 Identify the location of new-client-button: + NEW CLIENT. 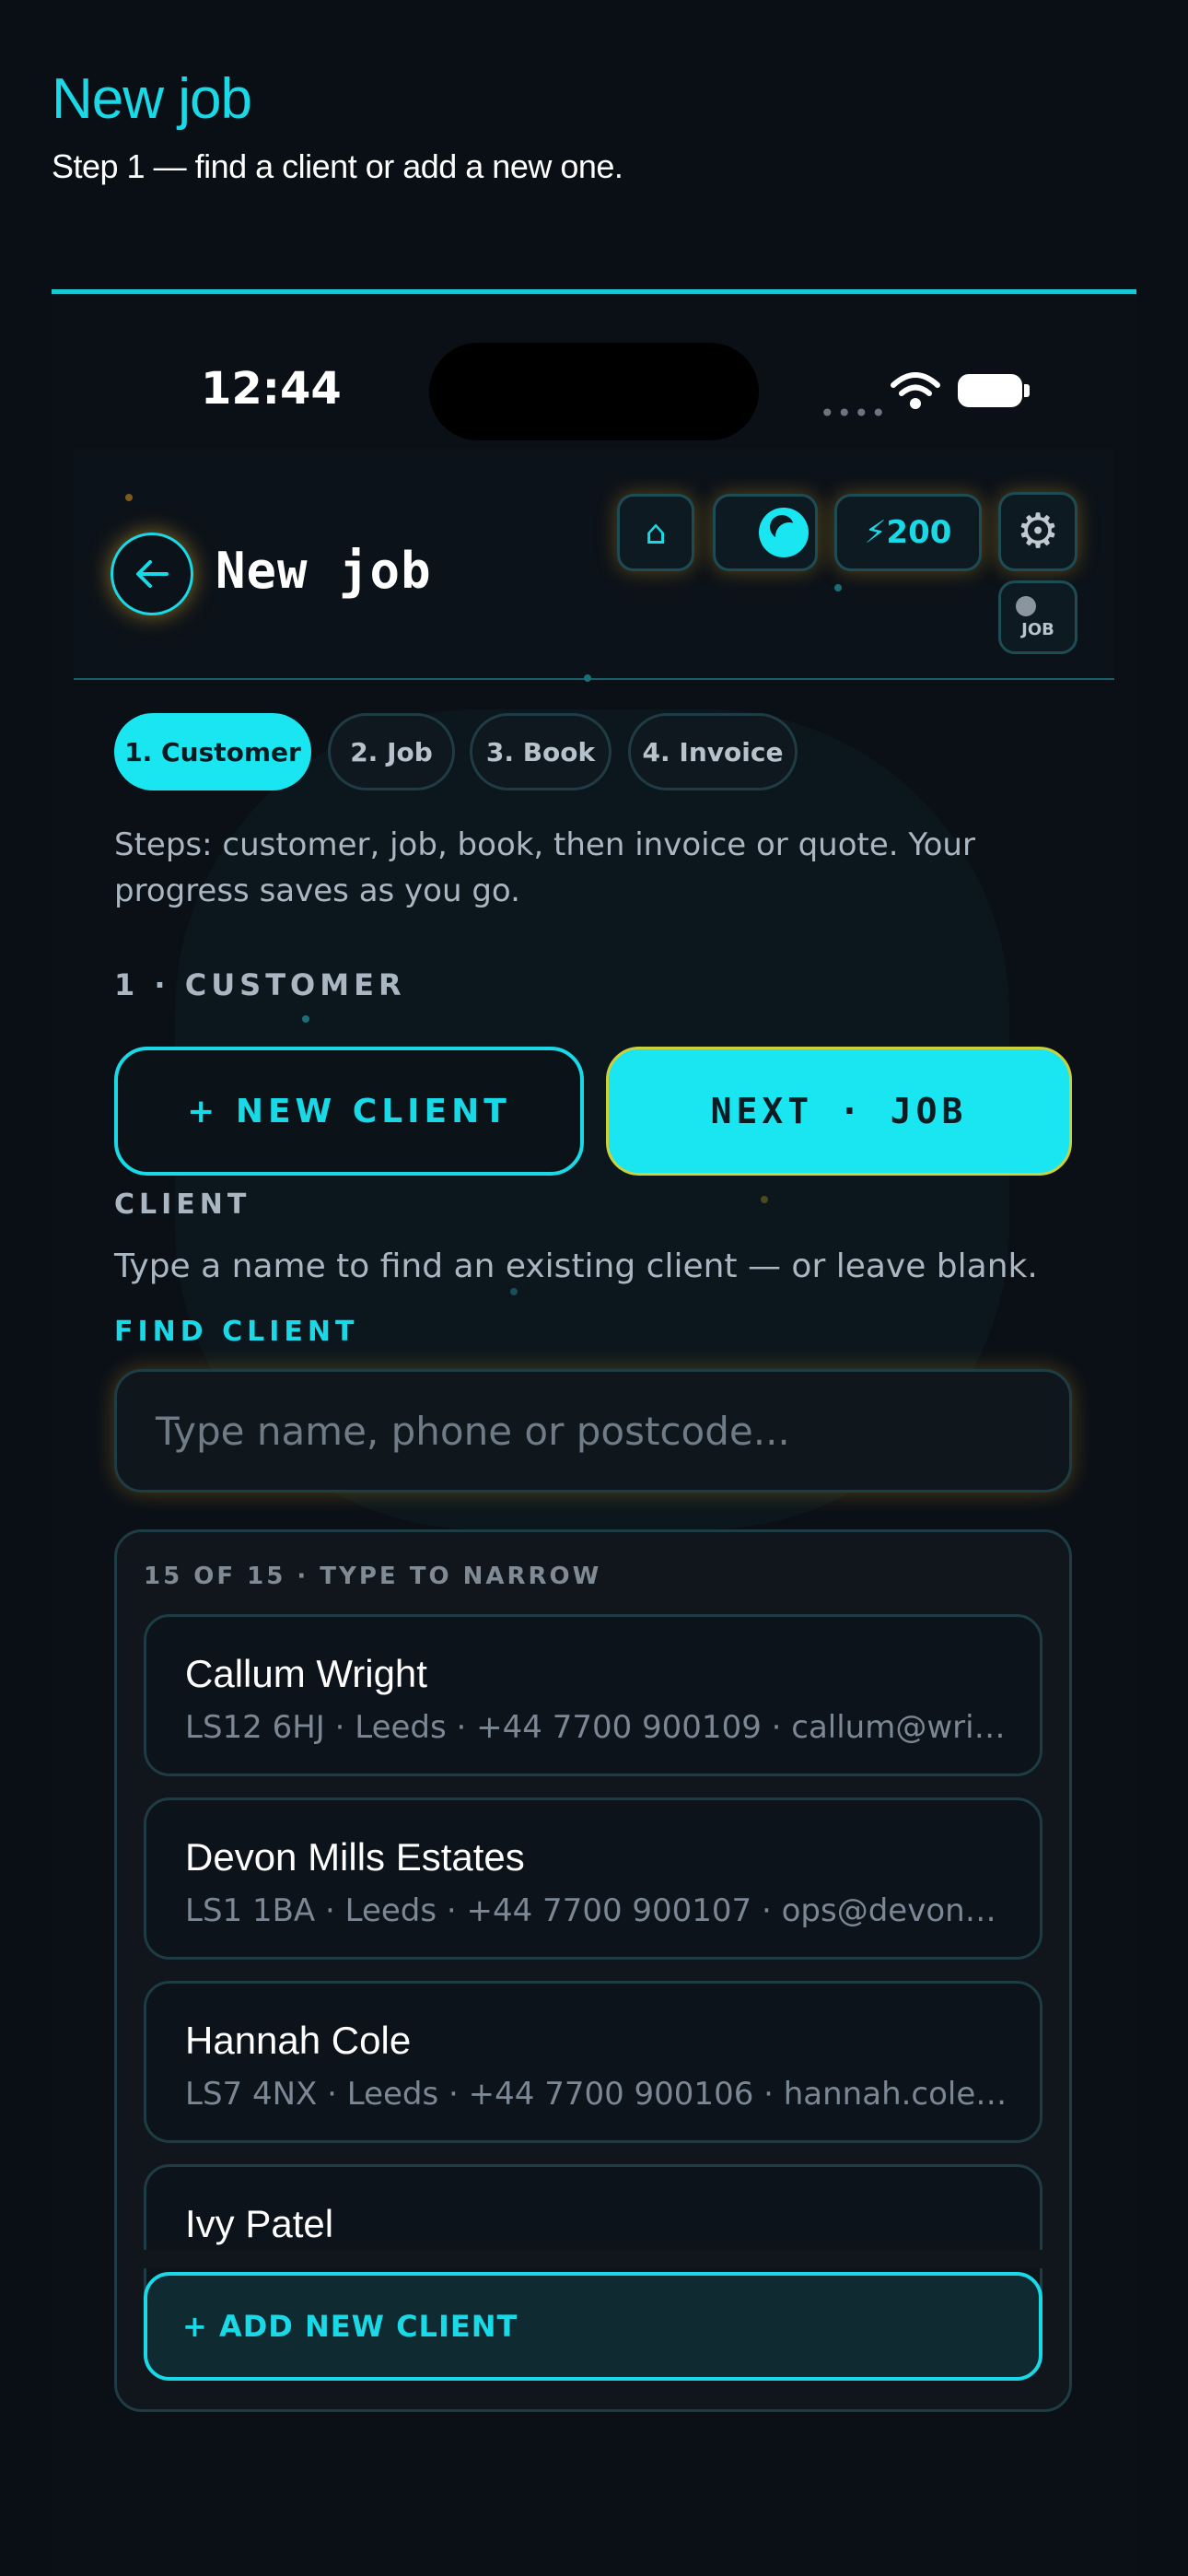
(349, 1111).